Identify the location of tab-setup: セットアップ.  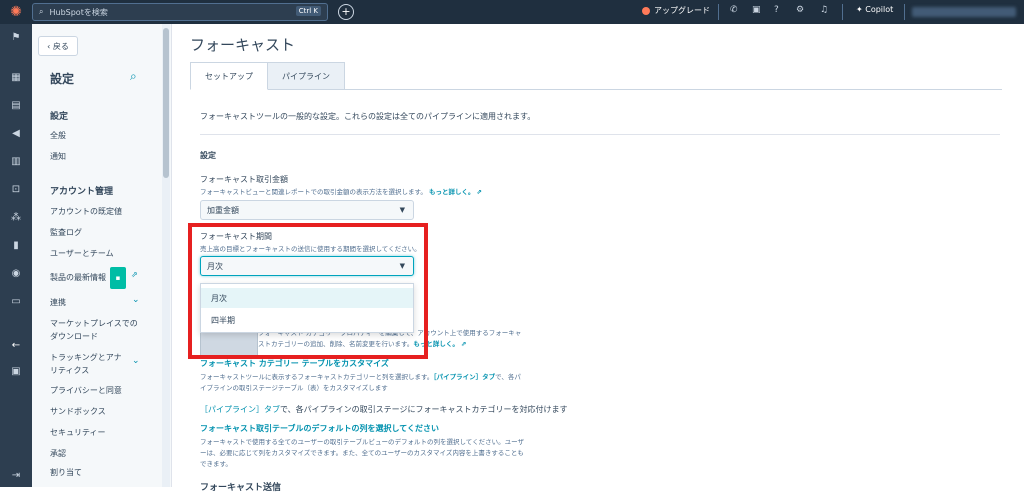
(229, 76).